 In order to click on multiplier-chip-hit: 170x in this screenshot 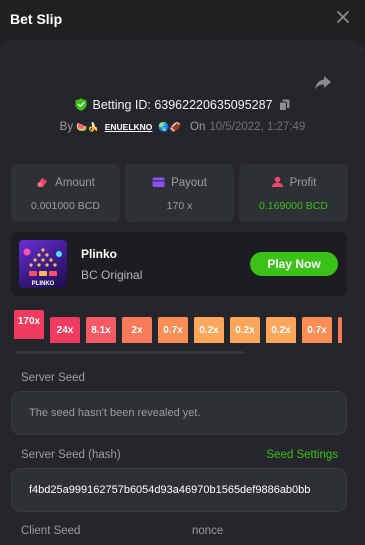, I will do `click(29, 324)`.